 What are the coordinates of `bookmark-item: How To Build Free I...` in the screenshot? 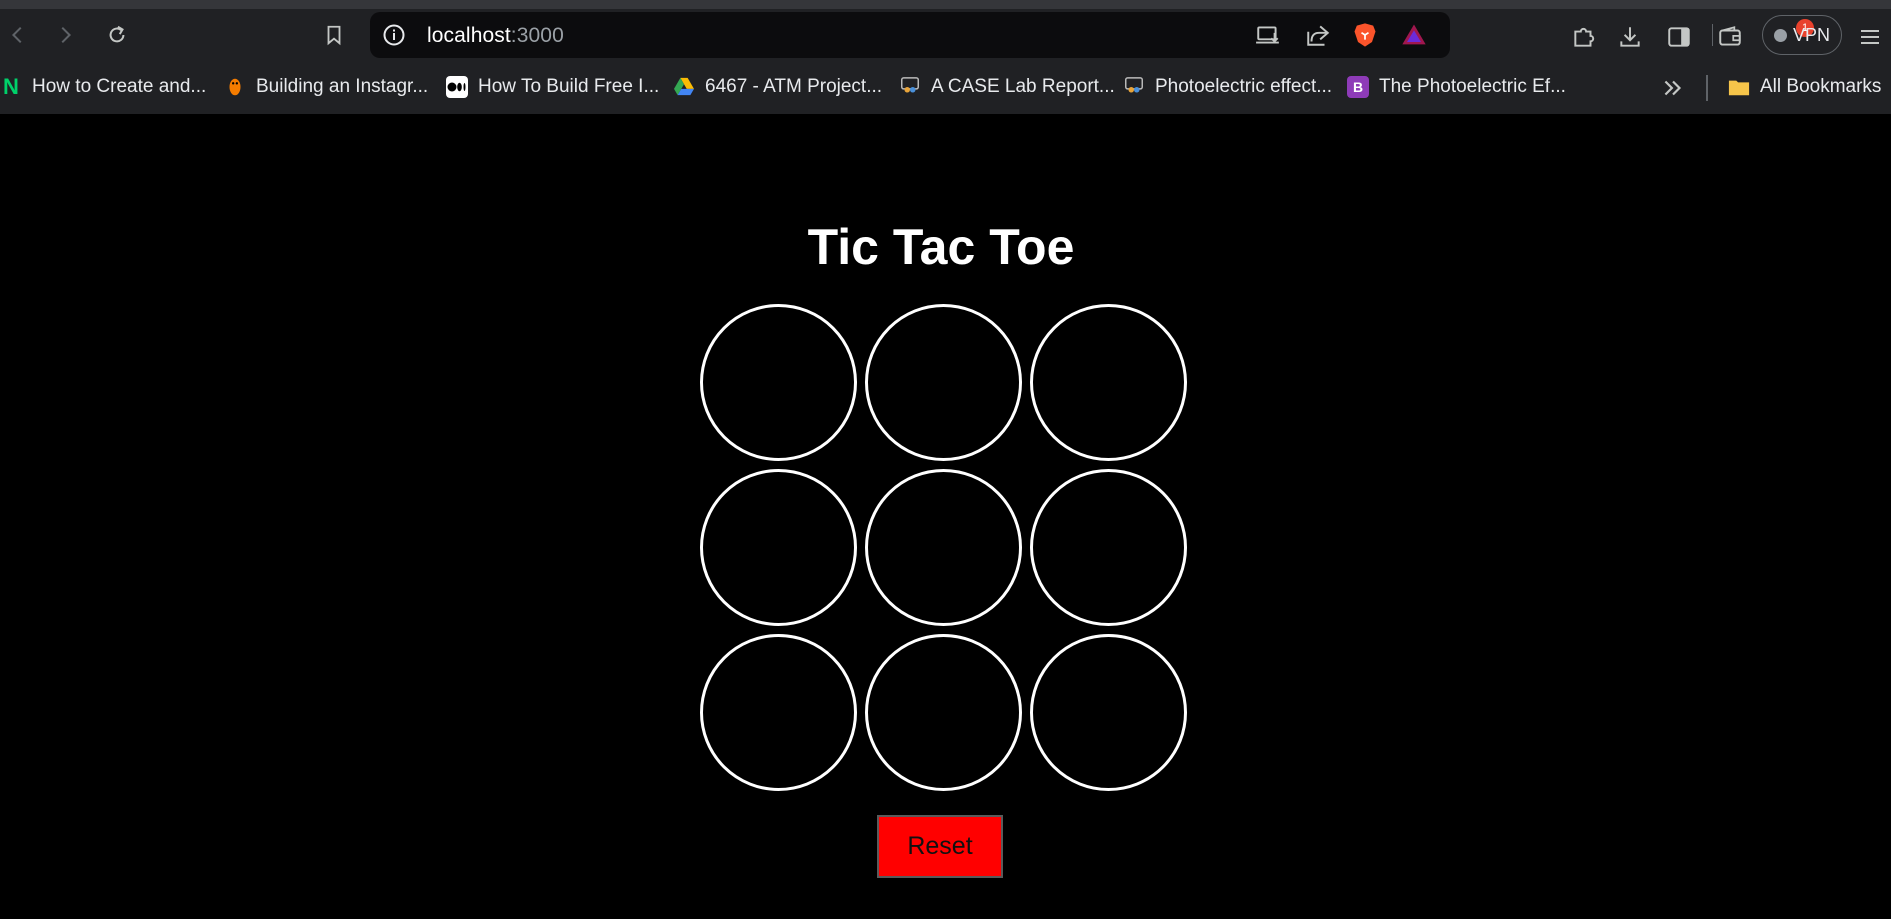 It's located at (552, 87).